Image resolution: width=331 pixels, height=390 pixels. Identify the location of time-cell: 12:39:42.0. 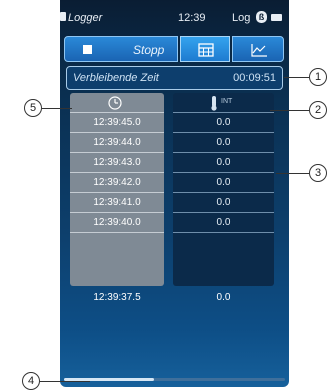
(117, 183).